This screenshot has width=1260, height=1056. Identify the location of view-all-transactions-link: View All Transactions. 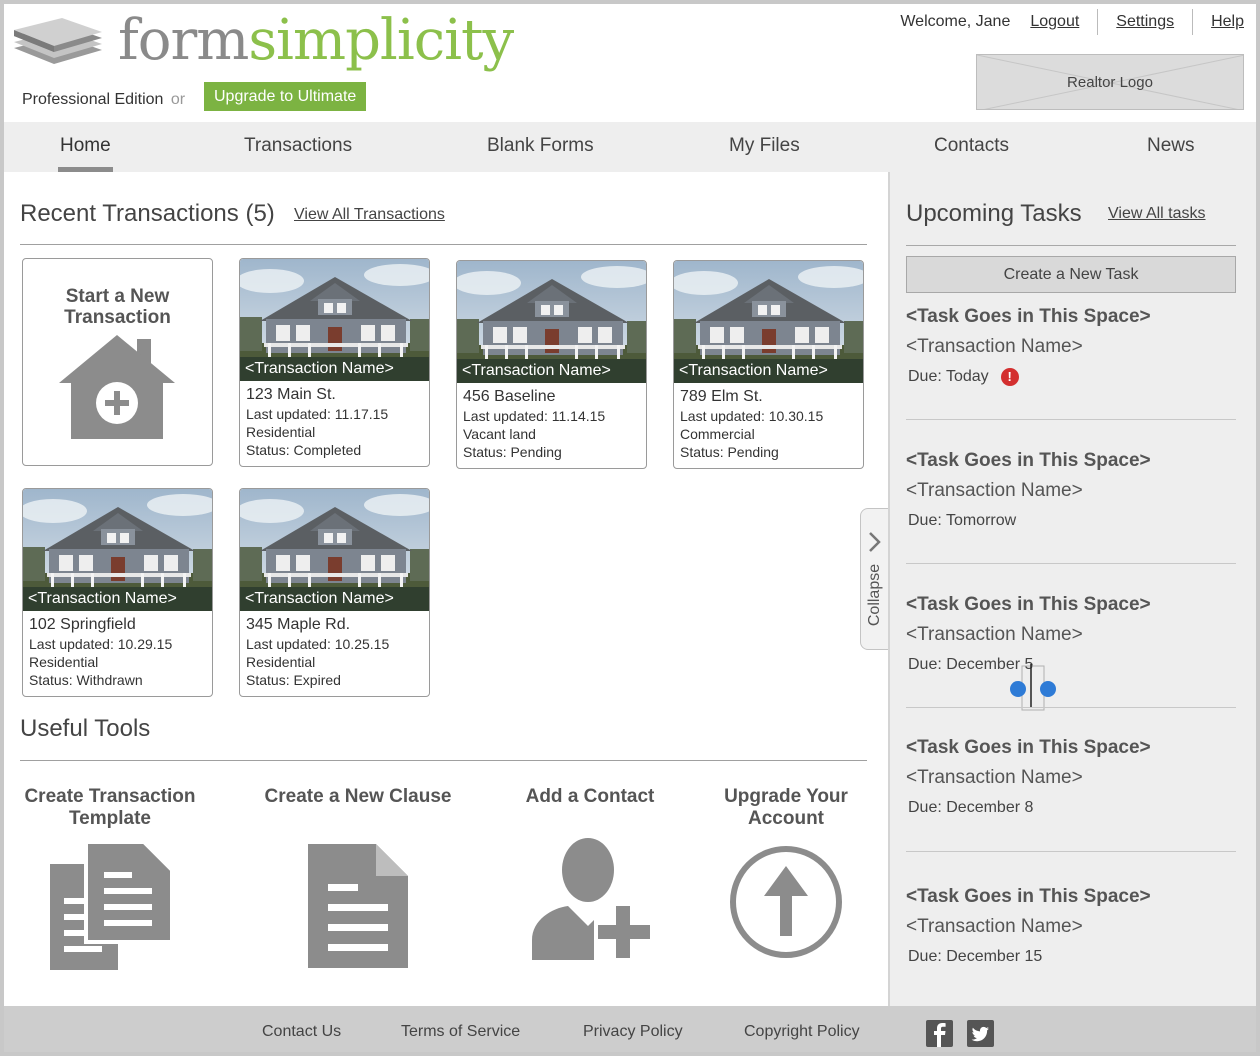
(369, 215).